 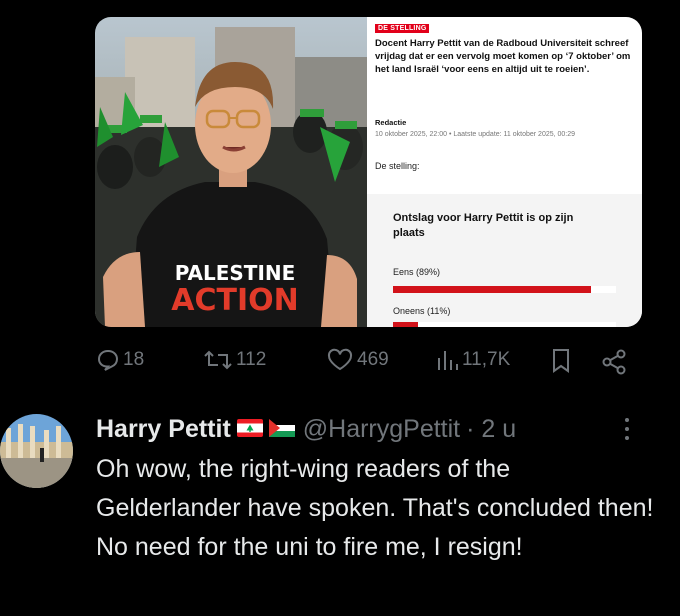 I want to click on shirt-text-line2: ACTION, so click(x=234, y=300).